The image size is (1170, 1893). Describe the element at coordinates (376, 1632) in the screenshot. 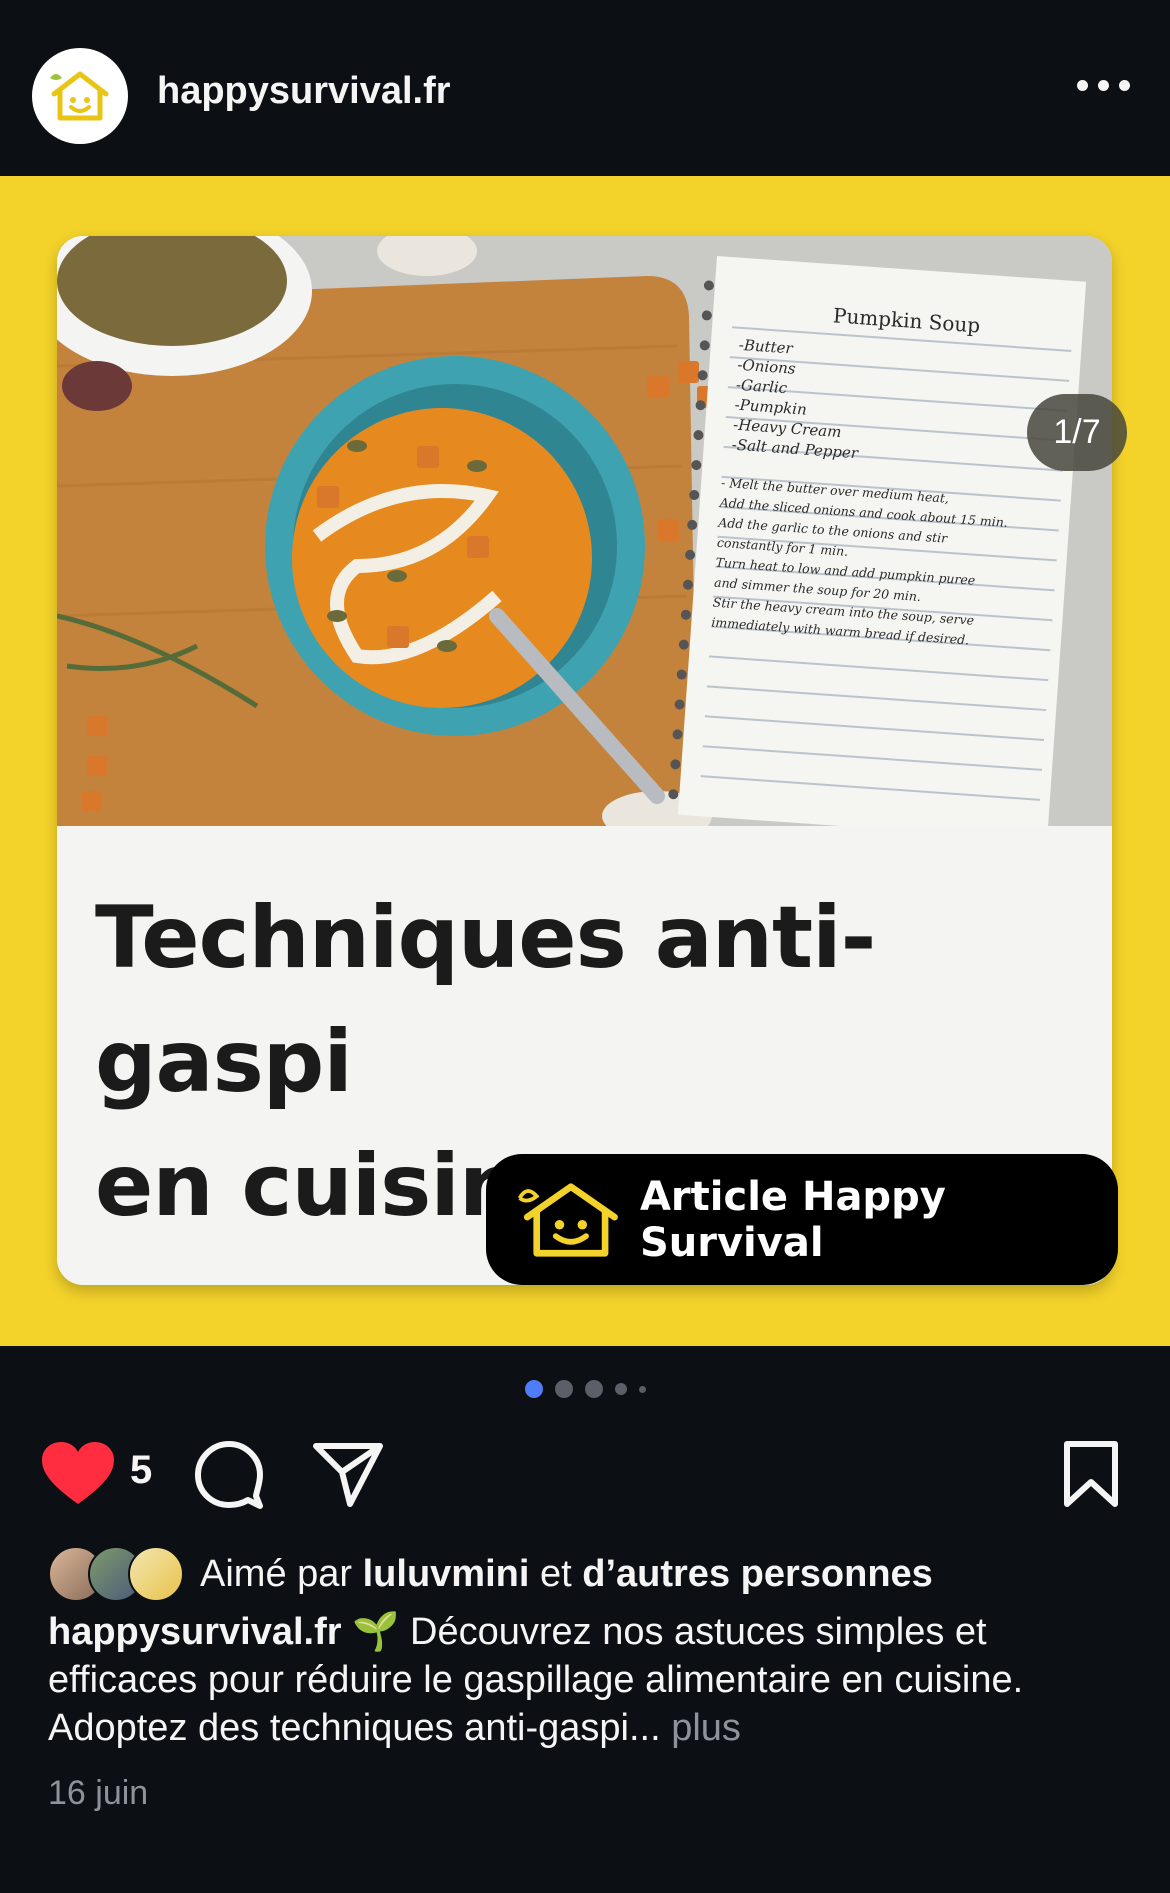

I see `caption-emoji: 🌱` at that location.